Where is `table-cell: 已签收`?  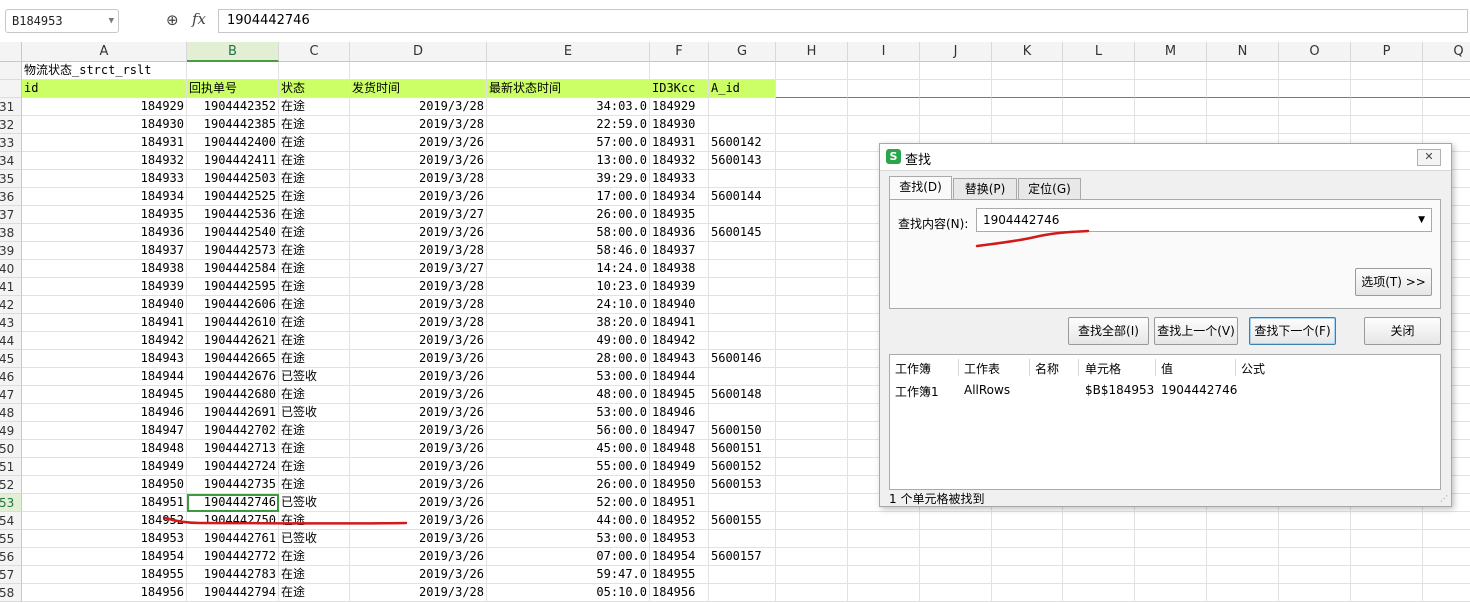 table-cell: 已签收 is located at coordinates (314, 539).